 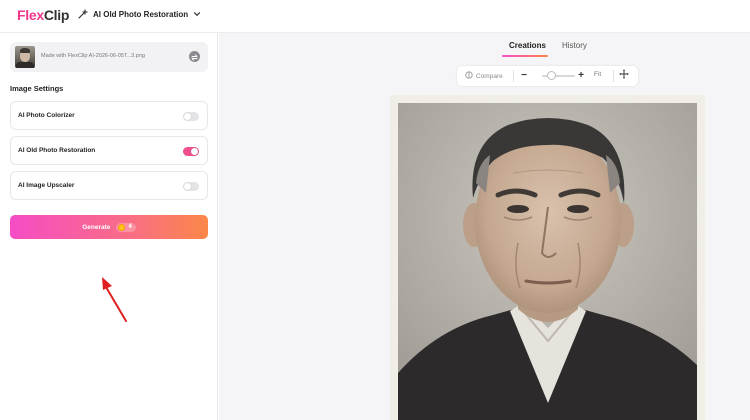 I want to click on option-label: AI Old Photo Restoration, so click(x=57, y=150).